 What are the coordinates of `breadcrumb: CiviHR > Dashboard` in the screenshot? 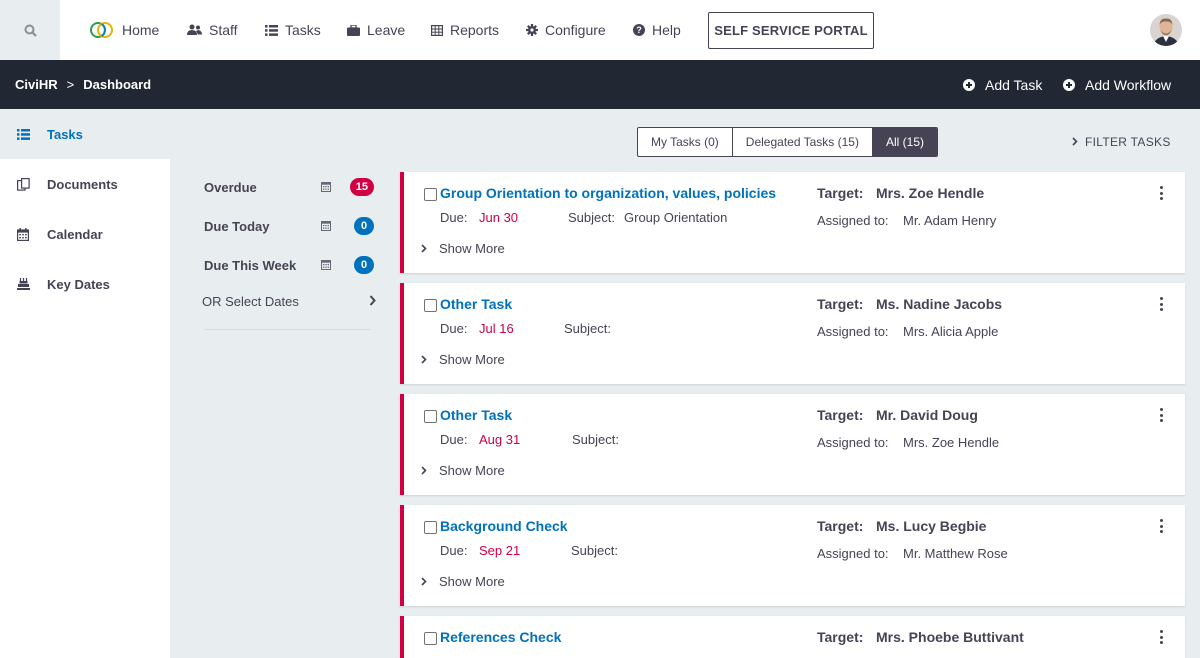 It's located at (83, 84).